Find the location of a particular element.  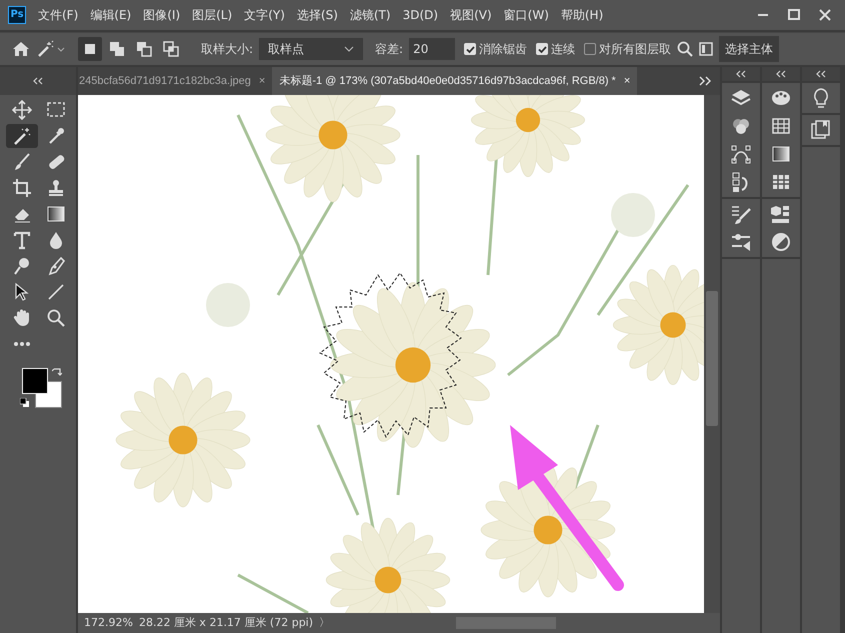

line-icon is located at coordinates (56, 292).